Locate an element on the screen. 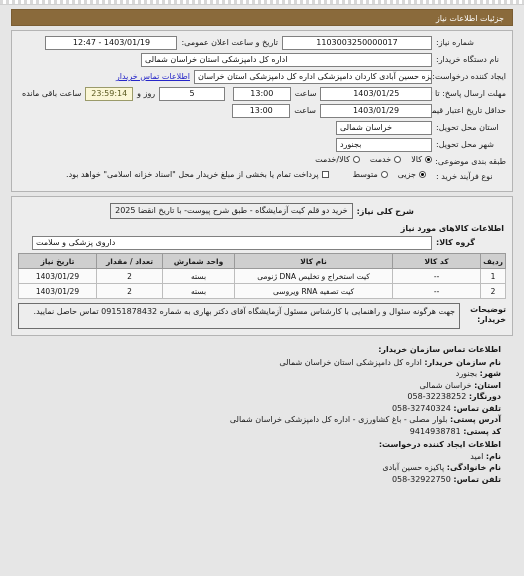 The height and width of the screenshot is (576, 524). creator-phone-line: تلفن تماس: 32922750-058 is located at coordinates (262, 480).